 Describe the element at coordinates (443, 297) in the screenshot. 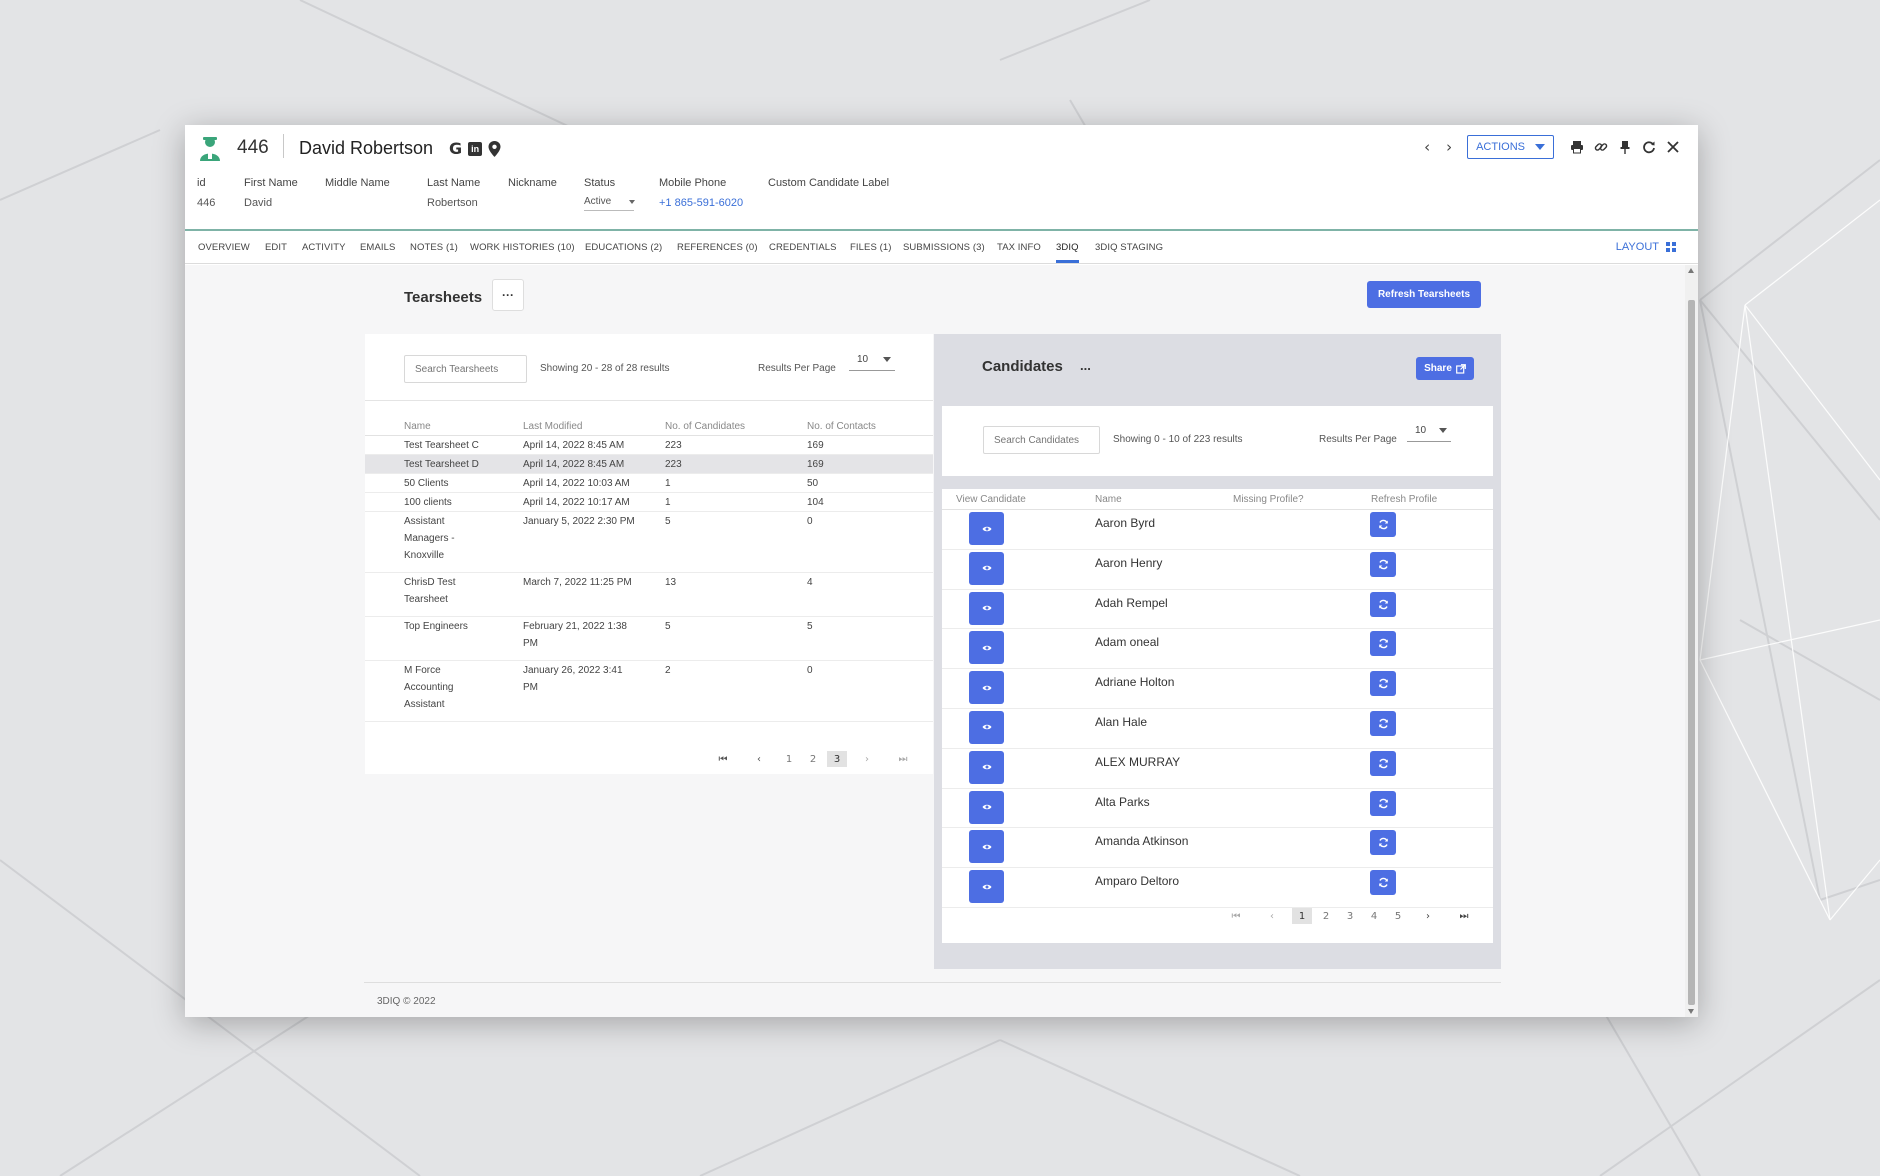

I see `tearsheets-title: Tearsheets` at that location.